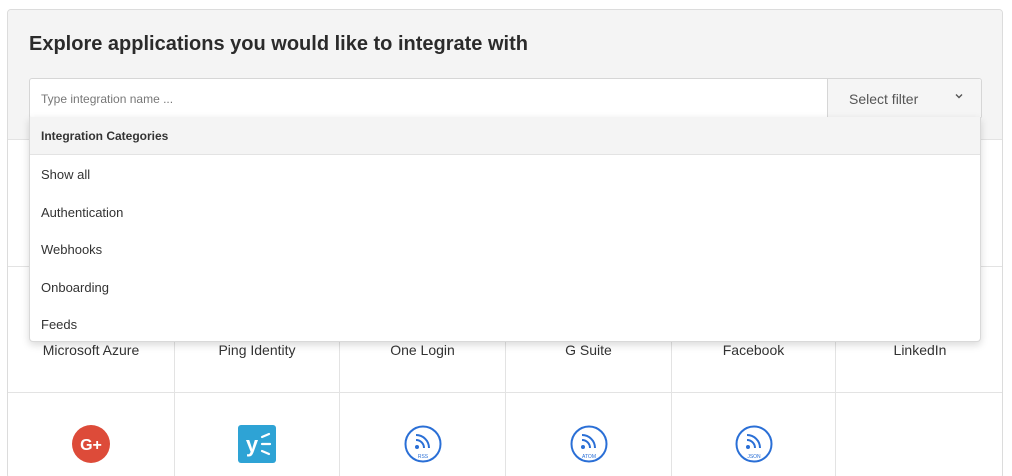  Describe the element at coordinates (505, 174) in the screenshot. I see `dropdown-item-show-all: Show all` at that location.